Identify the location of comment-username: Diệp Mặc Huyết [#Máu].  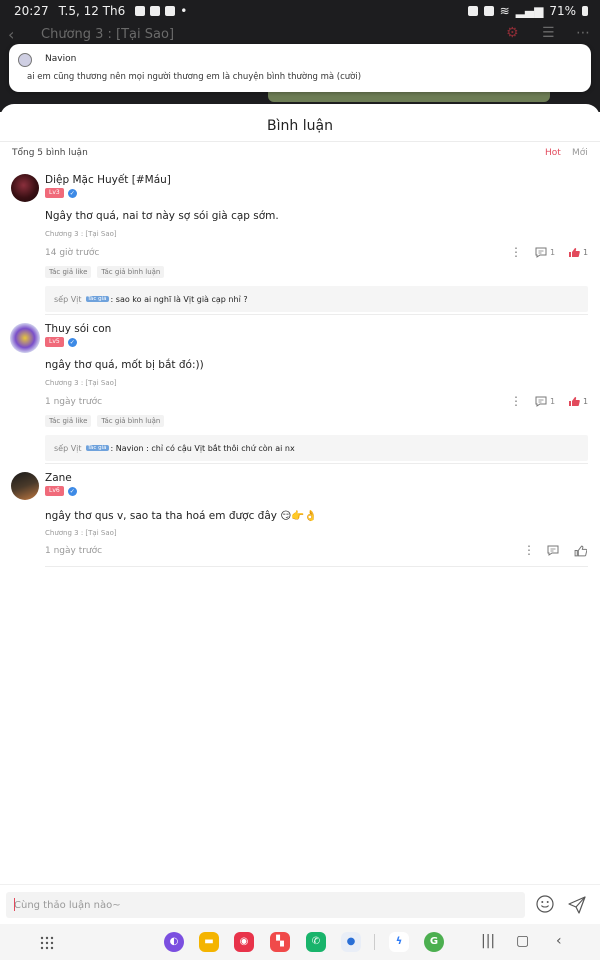
(108, 180).